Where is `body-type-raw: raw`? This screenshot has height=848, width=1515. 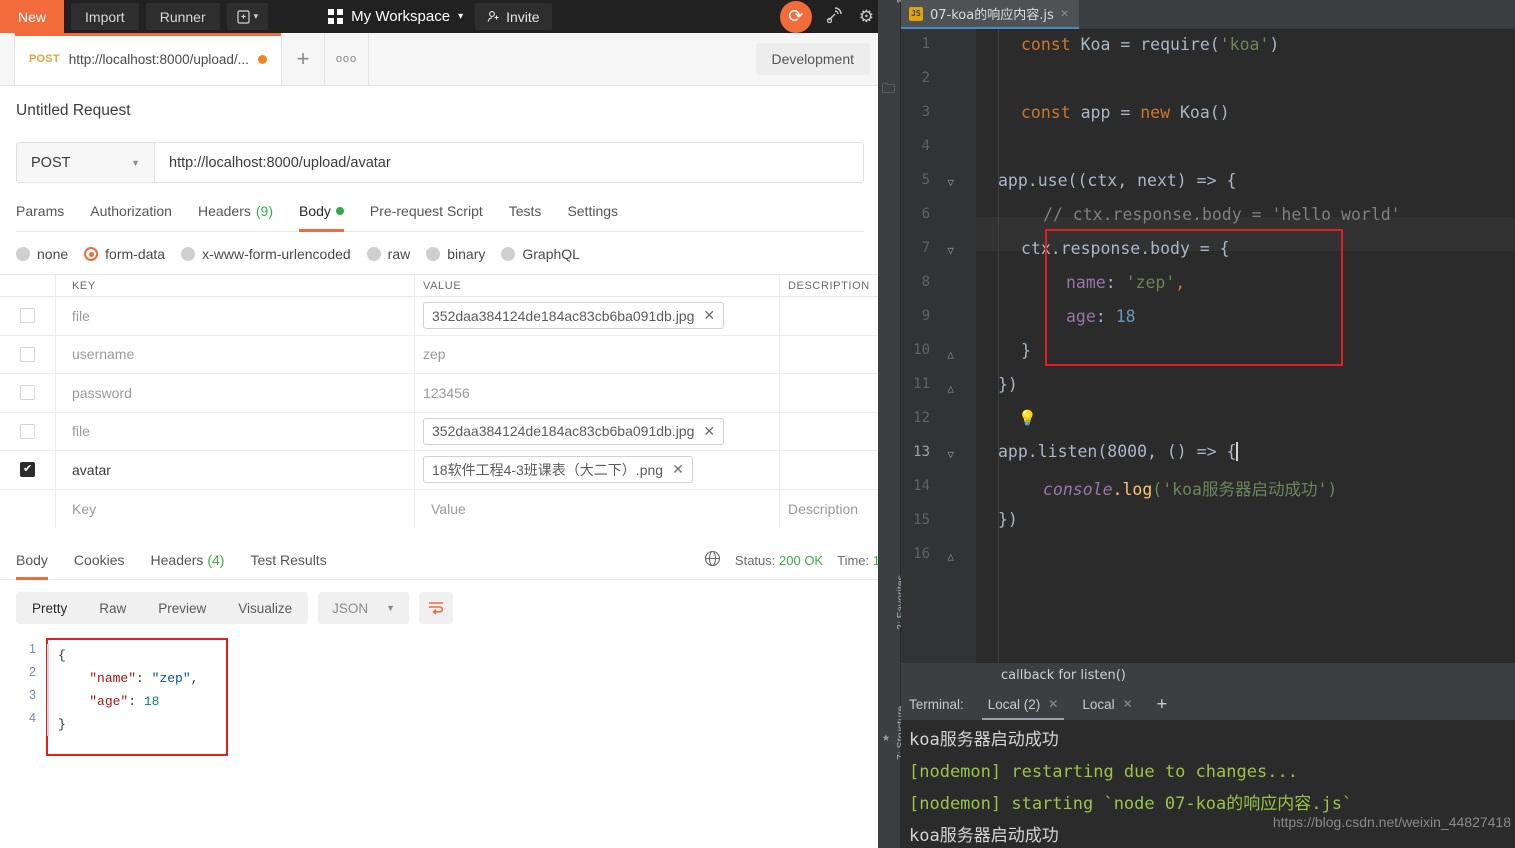 body-type-raw: raw is located at coordinates (388, 254).